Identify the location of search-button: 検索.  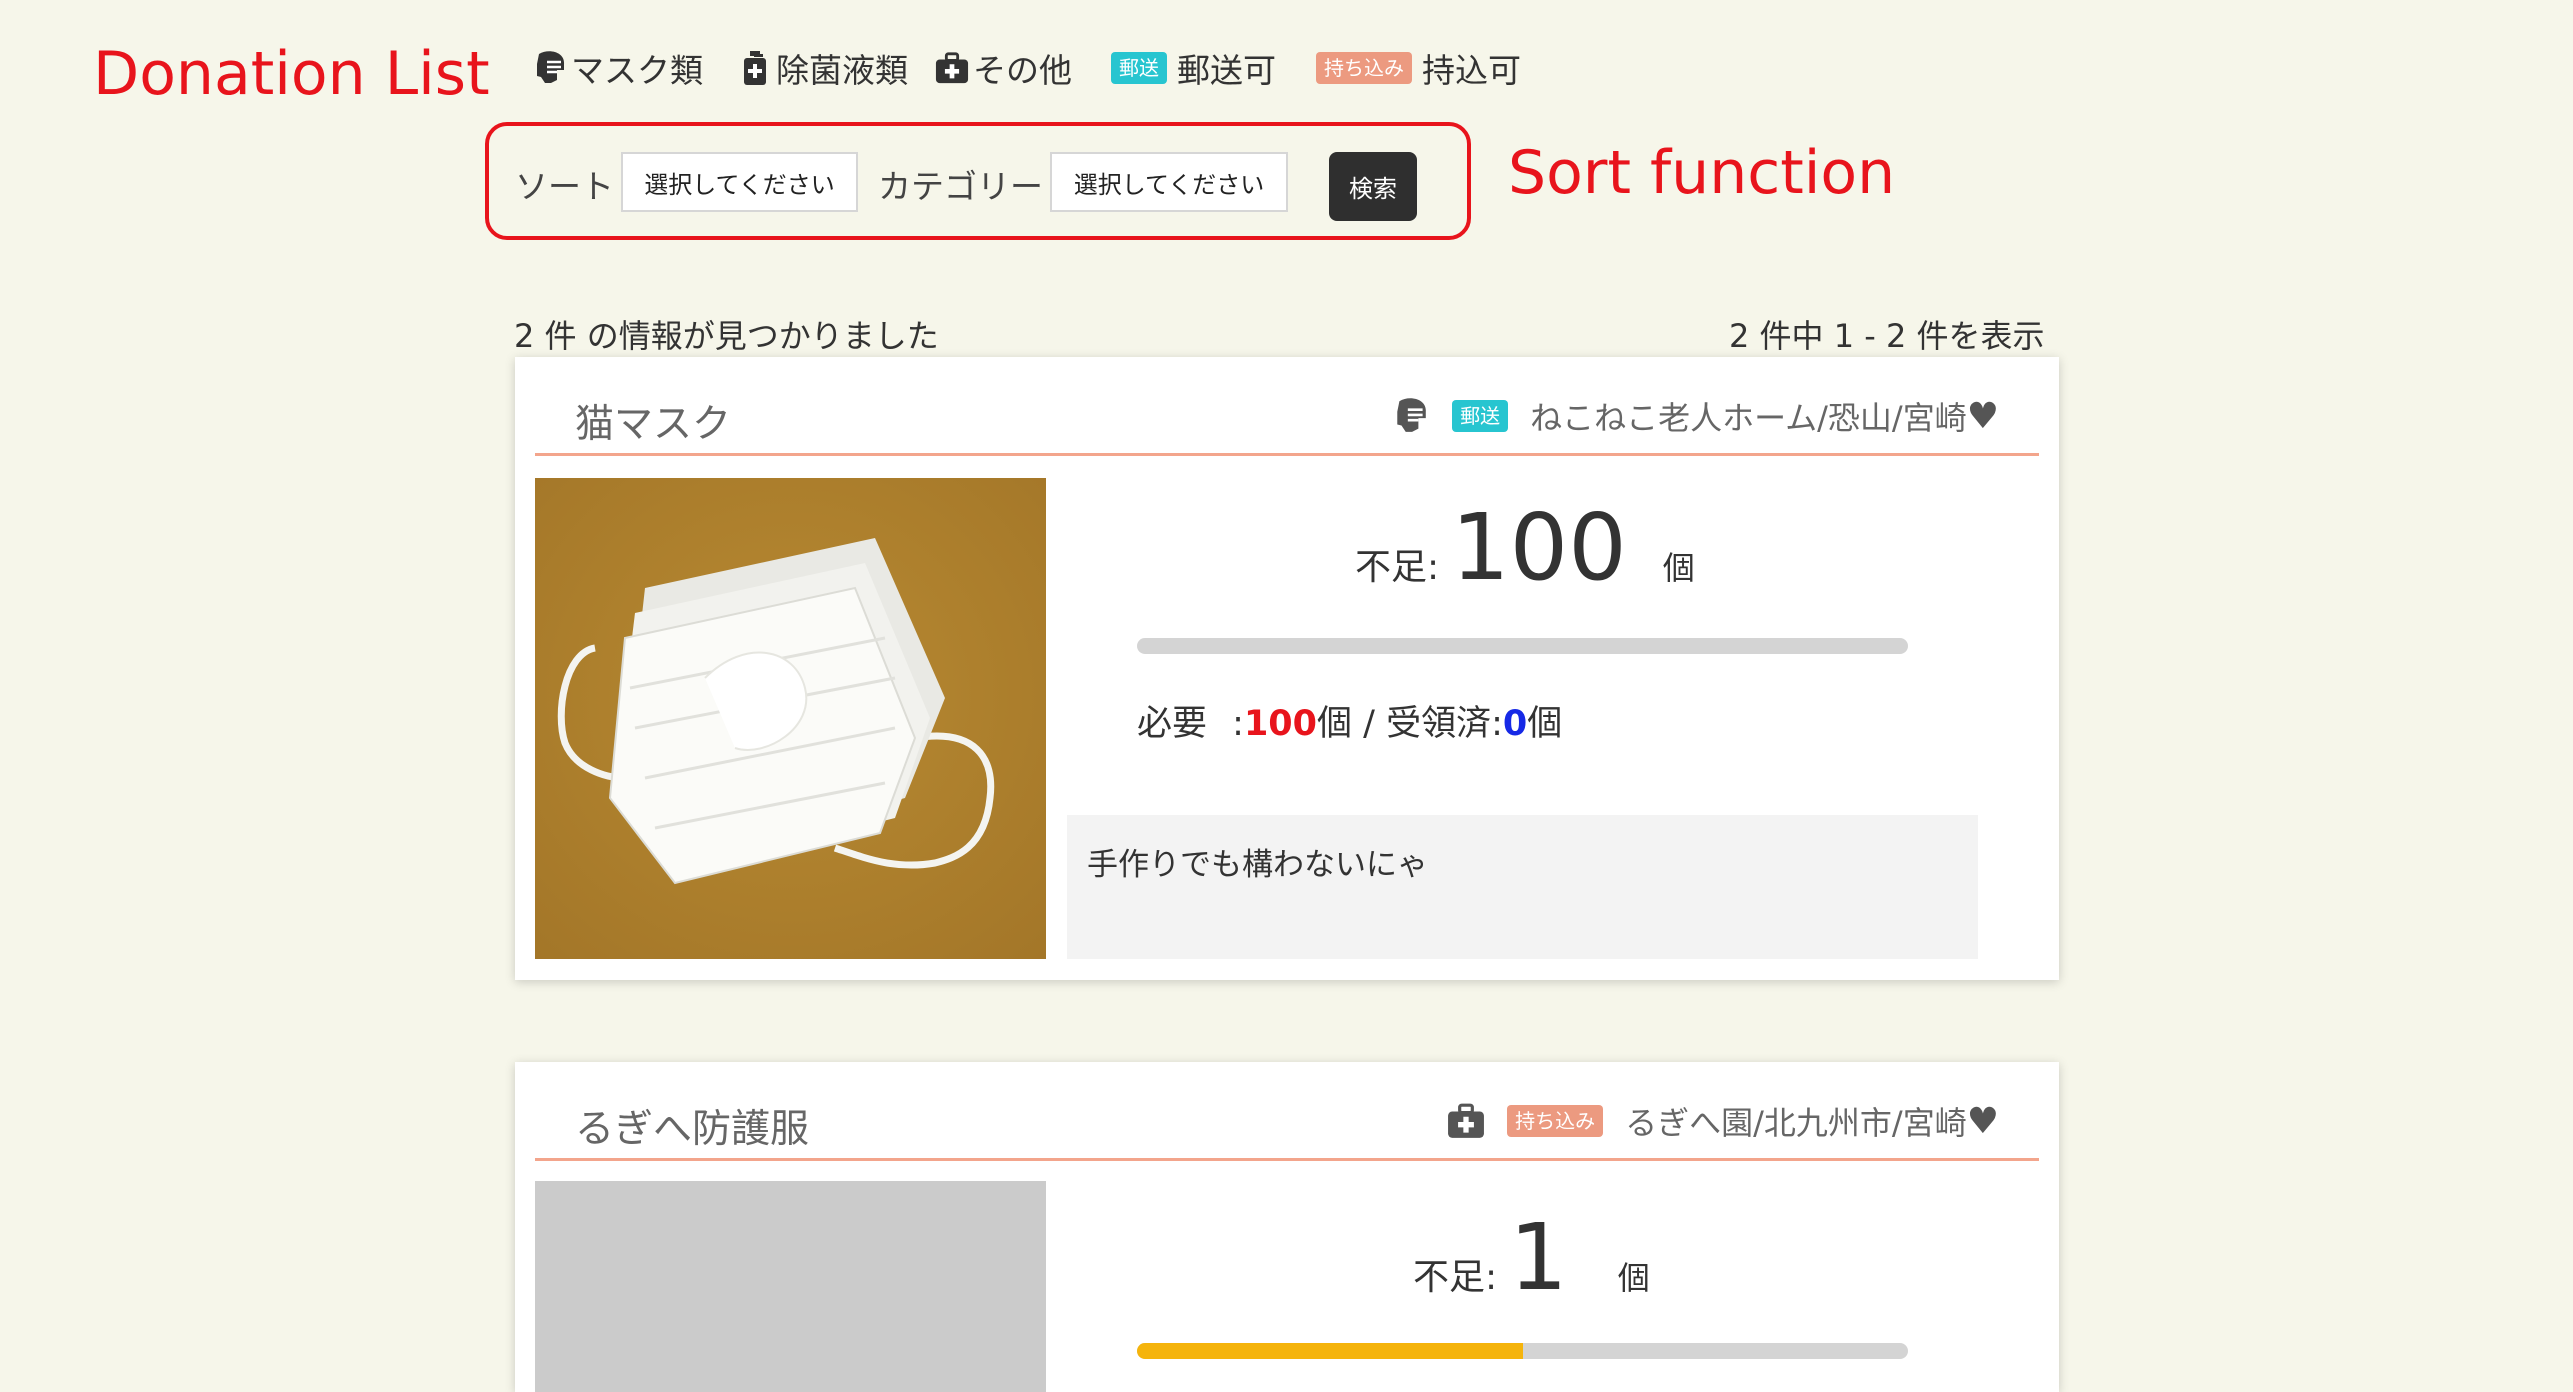
(1373, 186).